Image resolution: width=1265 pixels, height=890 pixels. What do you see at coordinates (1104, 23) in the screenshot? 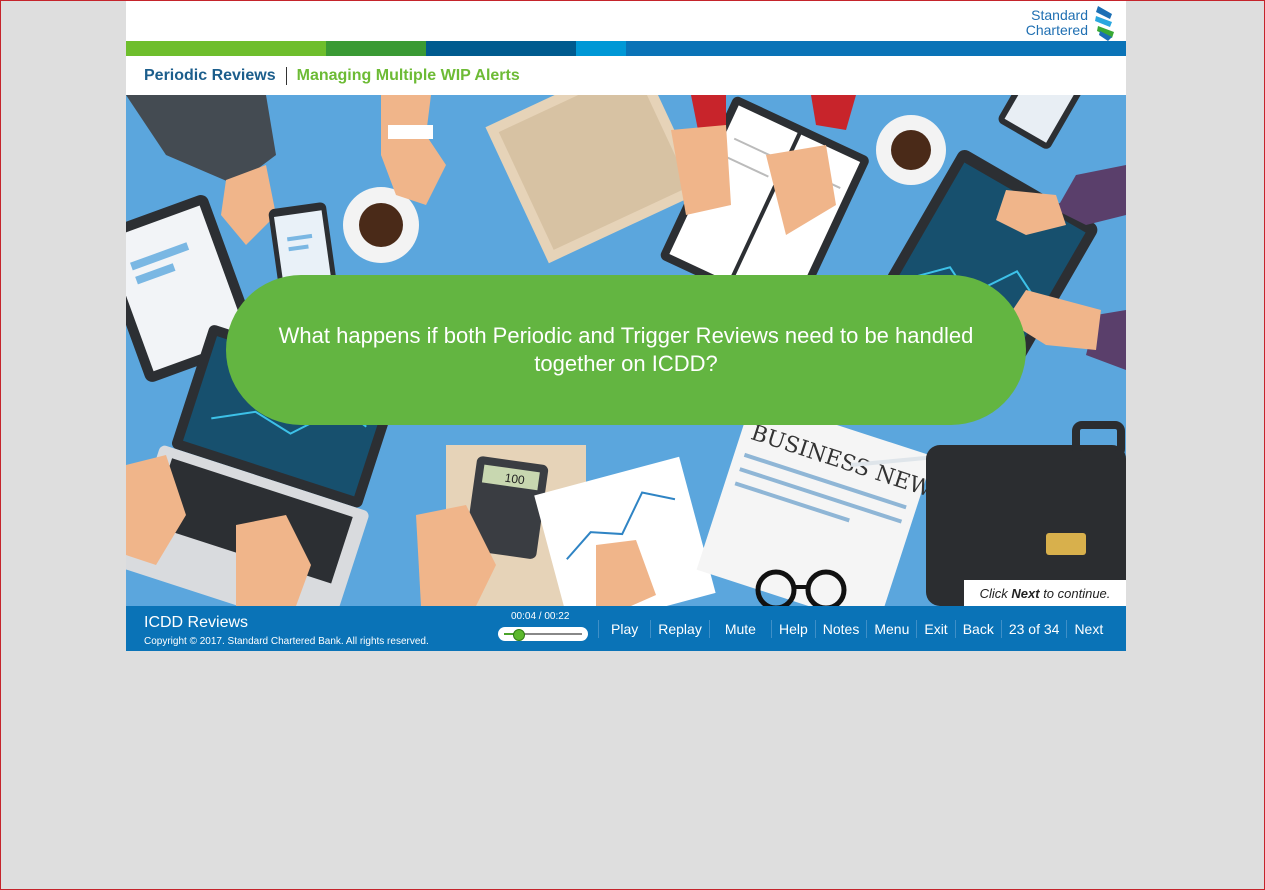
I see `logo-mark-icon` at bounding box center [1104, 23].